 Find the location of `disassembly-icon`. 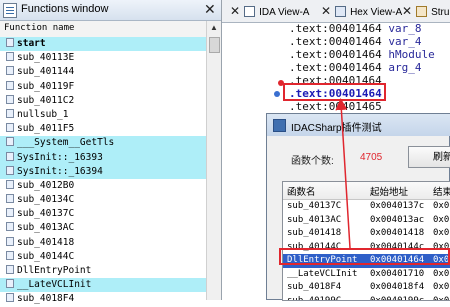

disassembly-icon is located at coordinates (250, 11).